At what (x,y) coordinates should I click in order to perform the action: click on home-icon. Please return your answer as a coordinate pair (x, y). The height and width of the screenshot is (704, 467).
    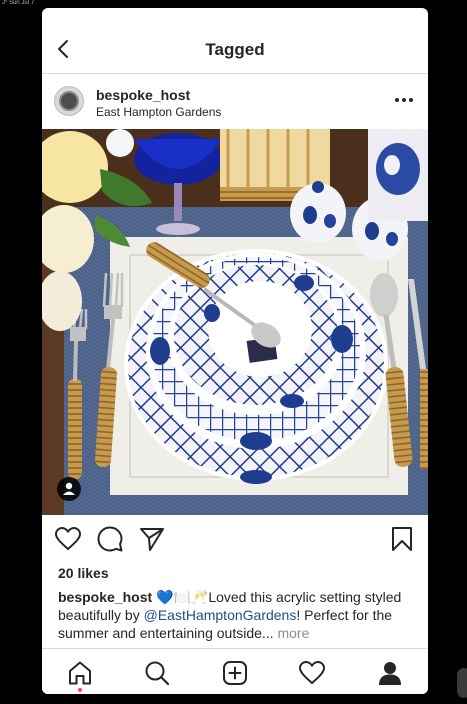
    Looking at the image, I should click on (80, 673).